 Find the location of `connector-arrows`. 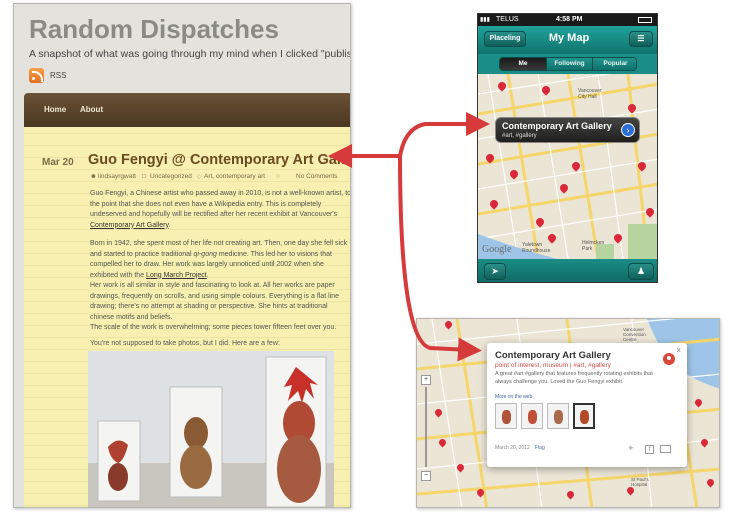

connector-arrows is located at coordinates (409, 237).